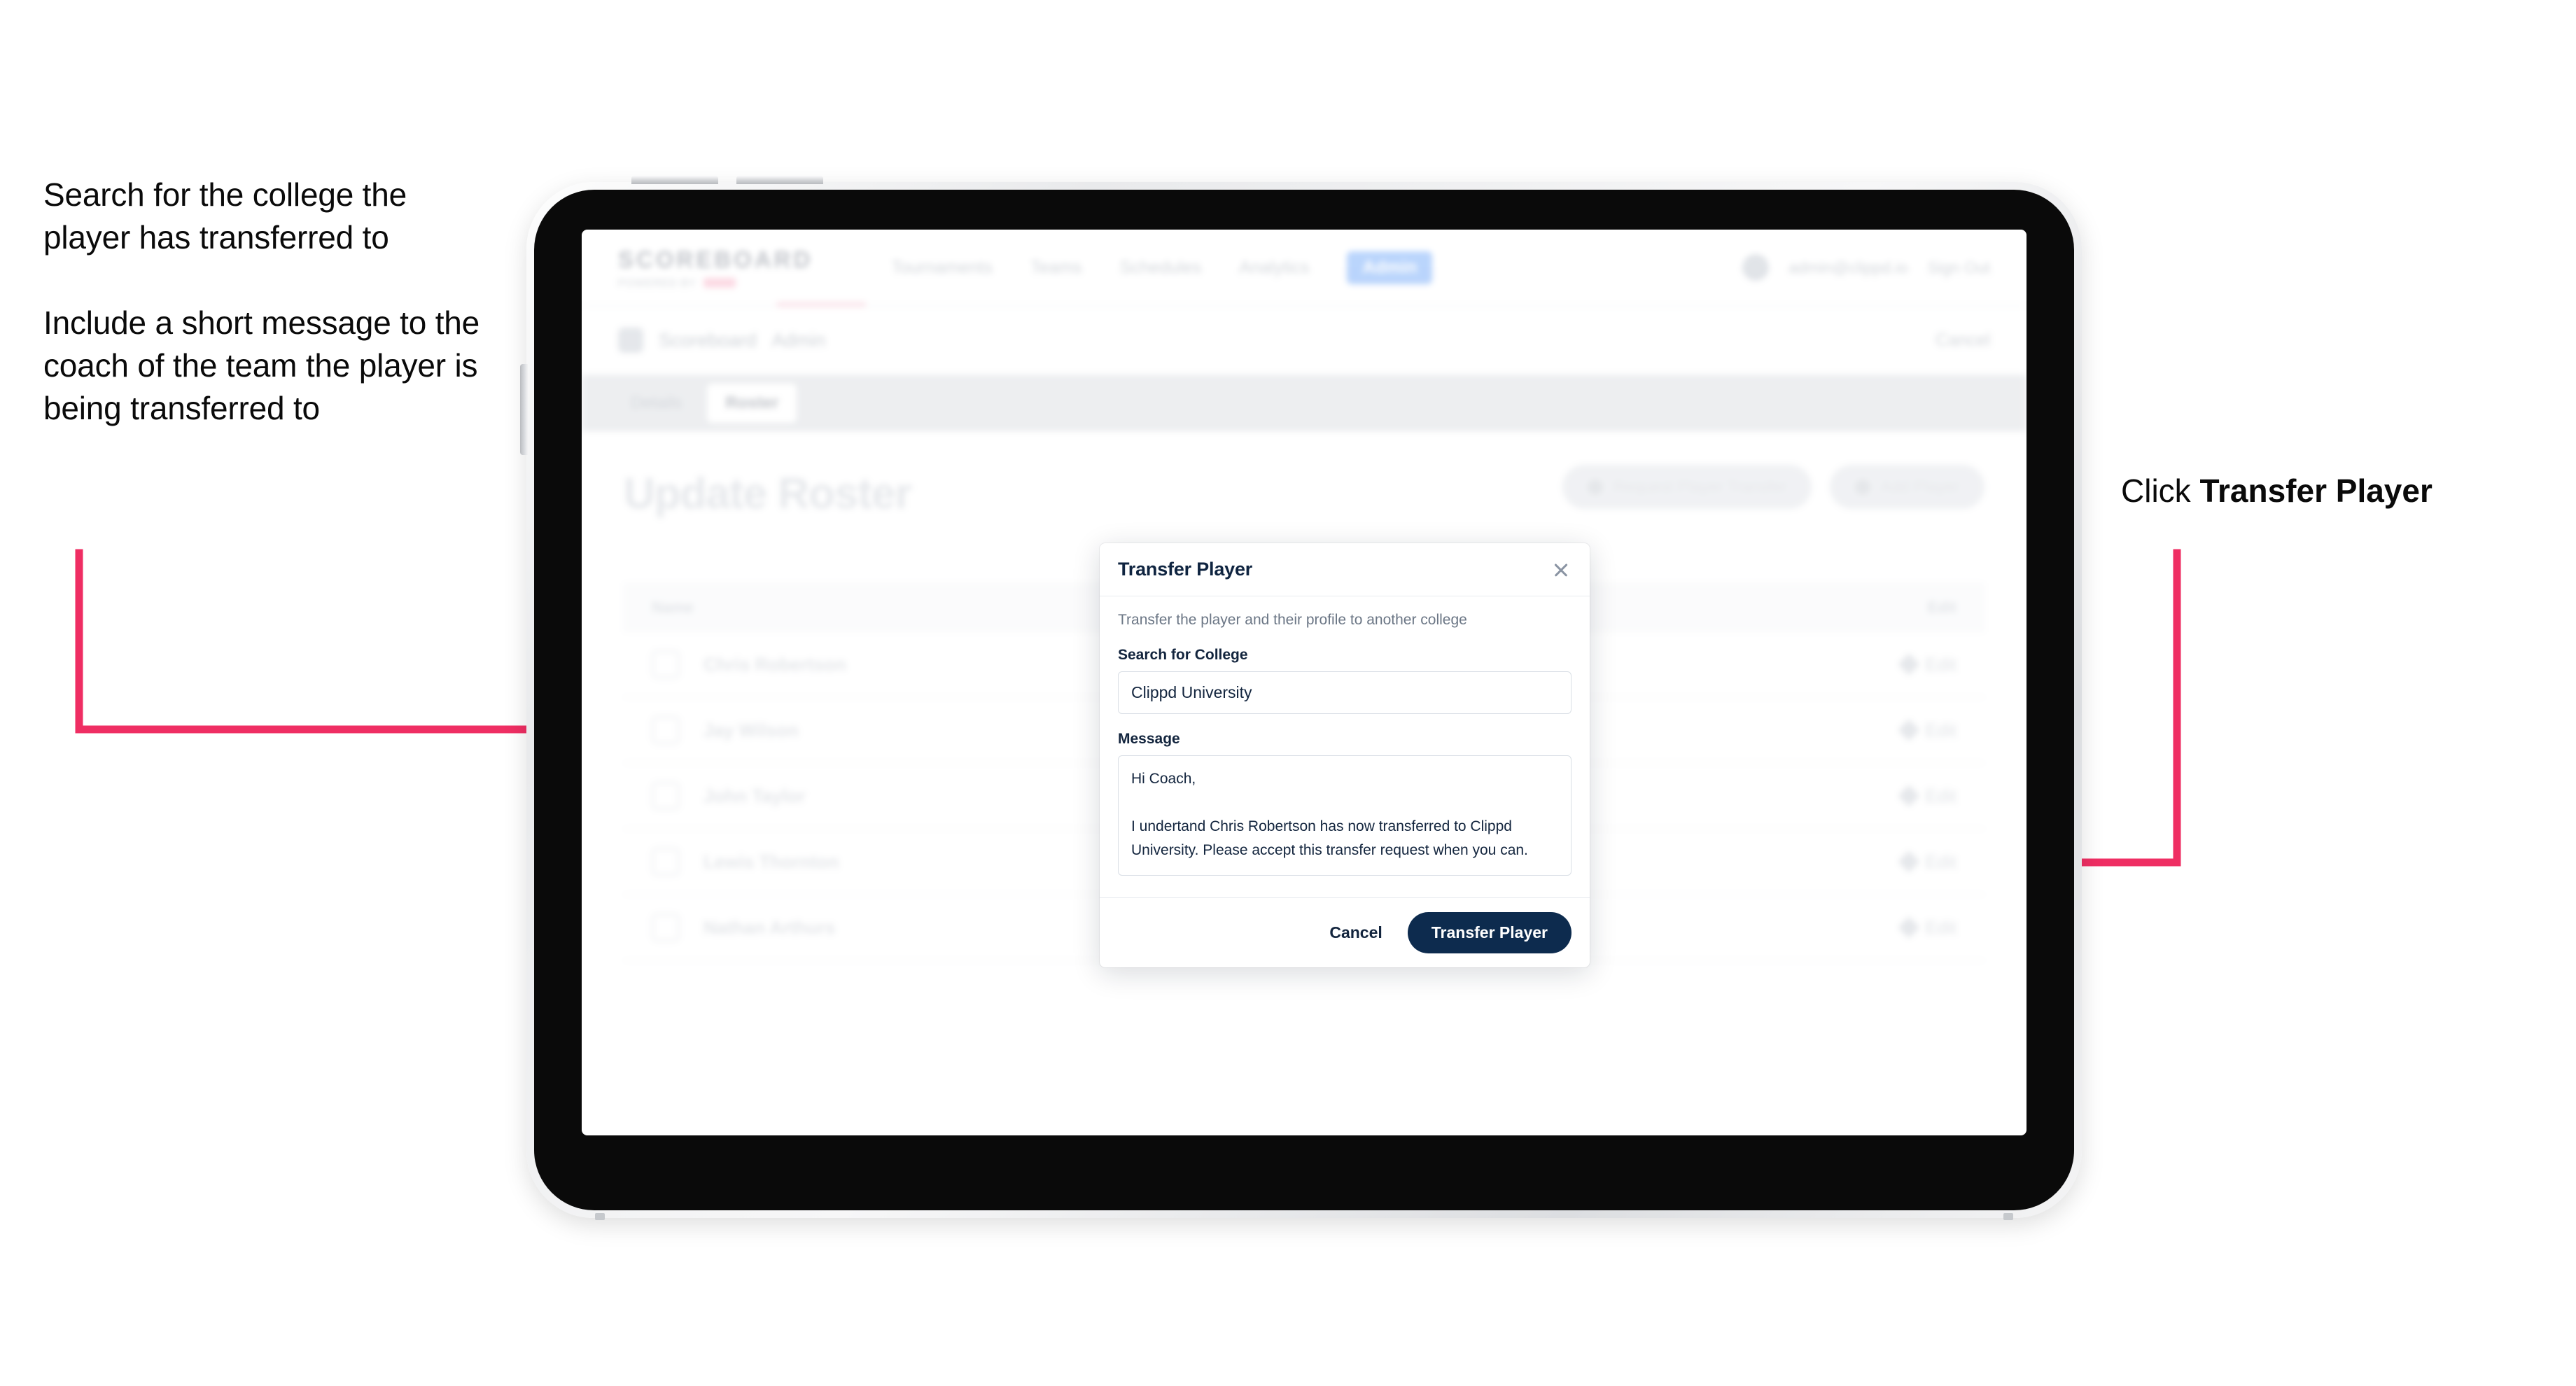 The height and width of the screenshot is (1386, 2576). What do you see at coordinates (779, 180) in the screenshot?
I see `volume-down-button` at bounding box center [779, 180].